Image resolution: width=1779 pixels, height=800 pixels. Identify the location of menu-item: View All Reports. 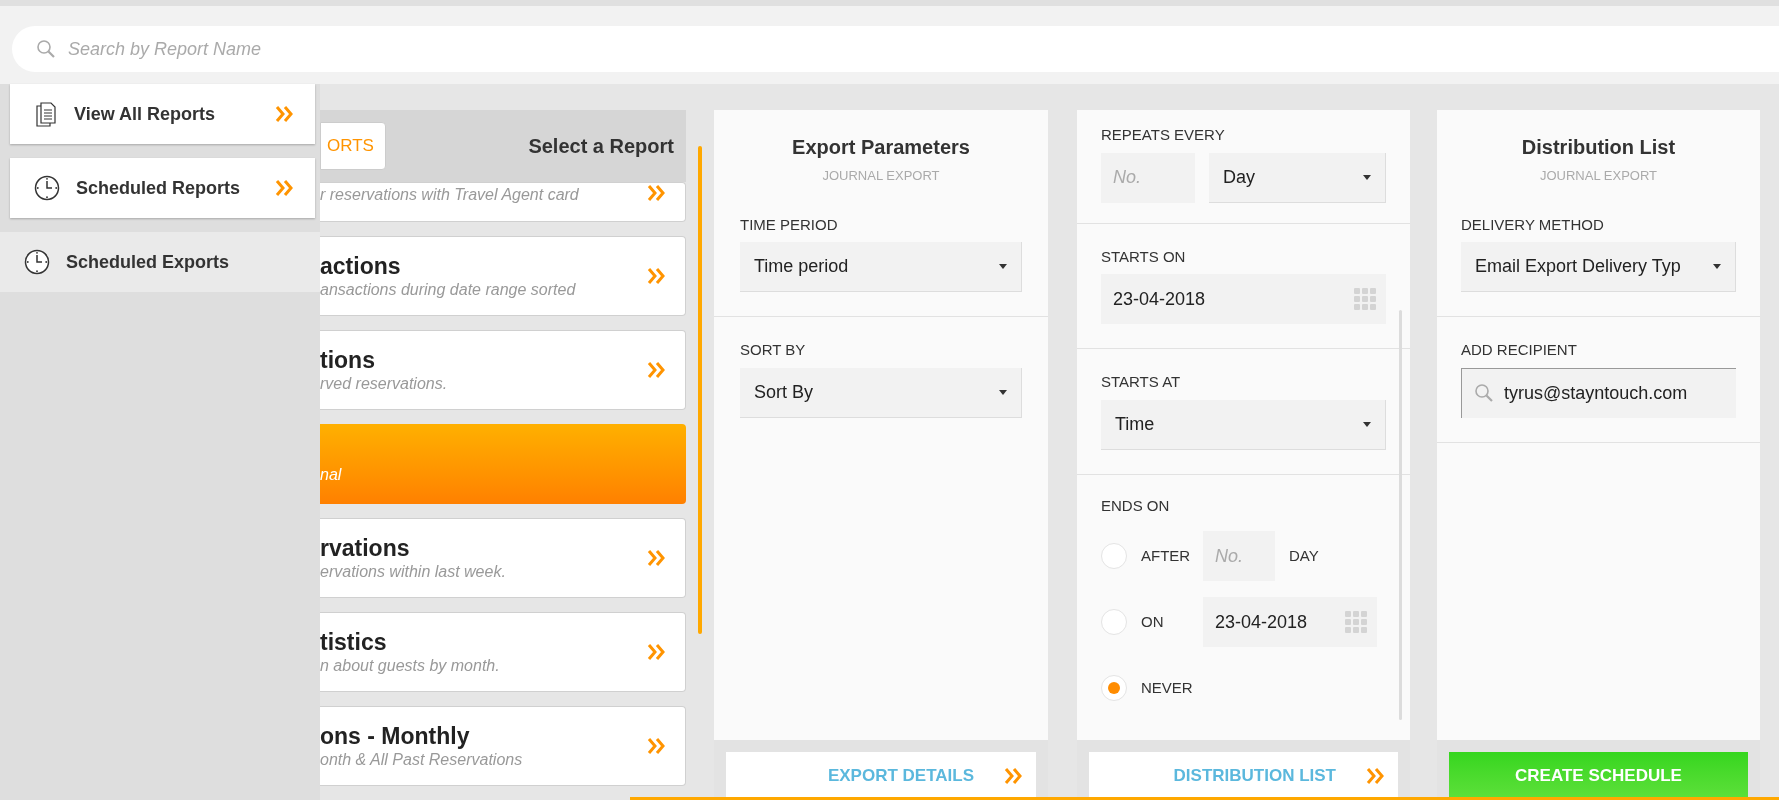
(162, 114).